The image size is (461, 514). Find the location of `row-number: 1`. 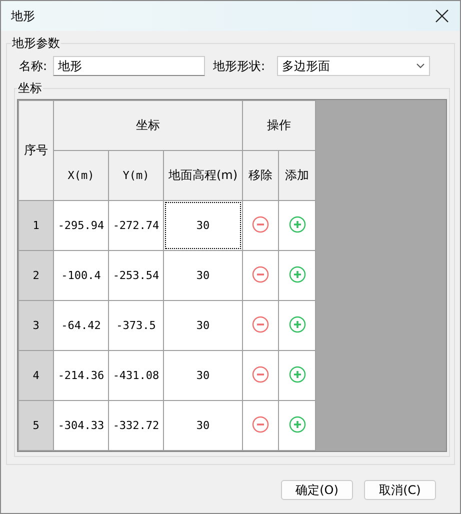

row-number: 1 is located at coordinates (36, 225).